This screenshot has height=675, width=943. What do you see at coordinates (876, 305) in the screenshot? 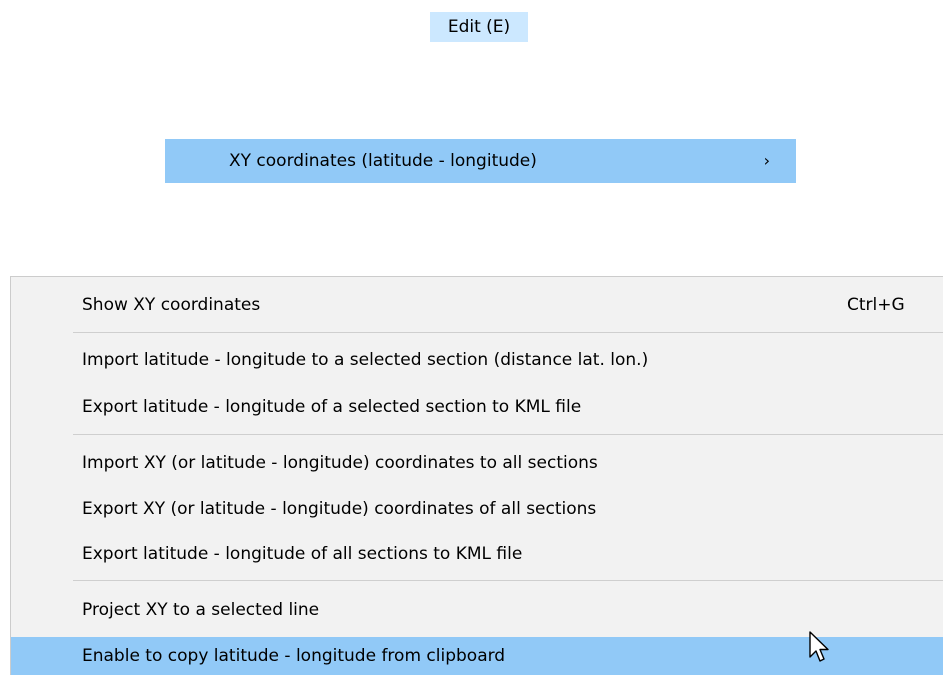
I see `menu-item-shortcut: Ctrl+G` at bounding box center [876, 305].